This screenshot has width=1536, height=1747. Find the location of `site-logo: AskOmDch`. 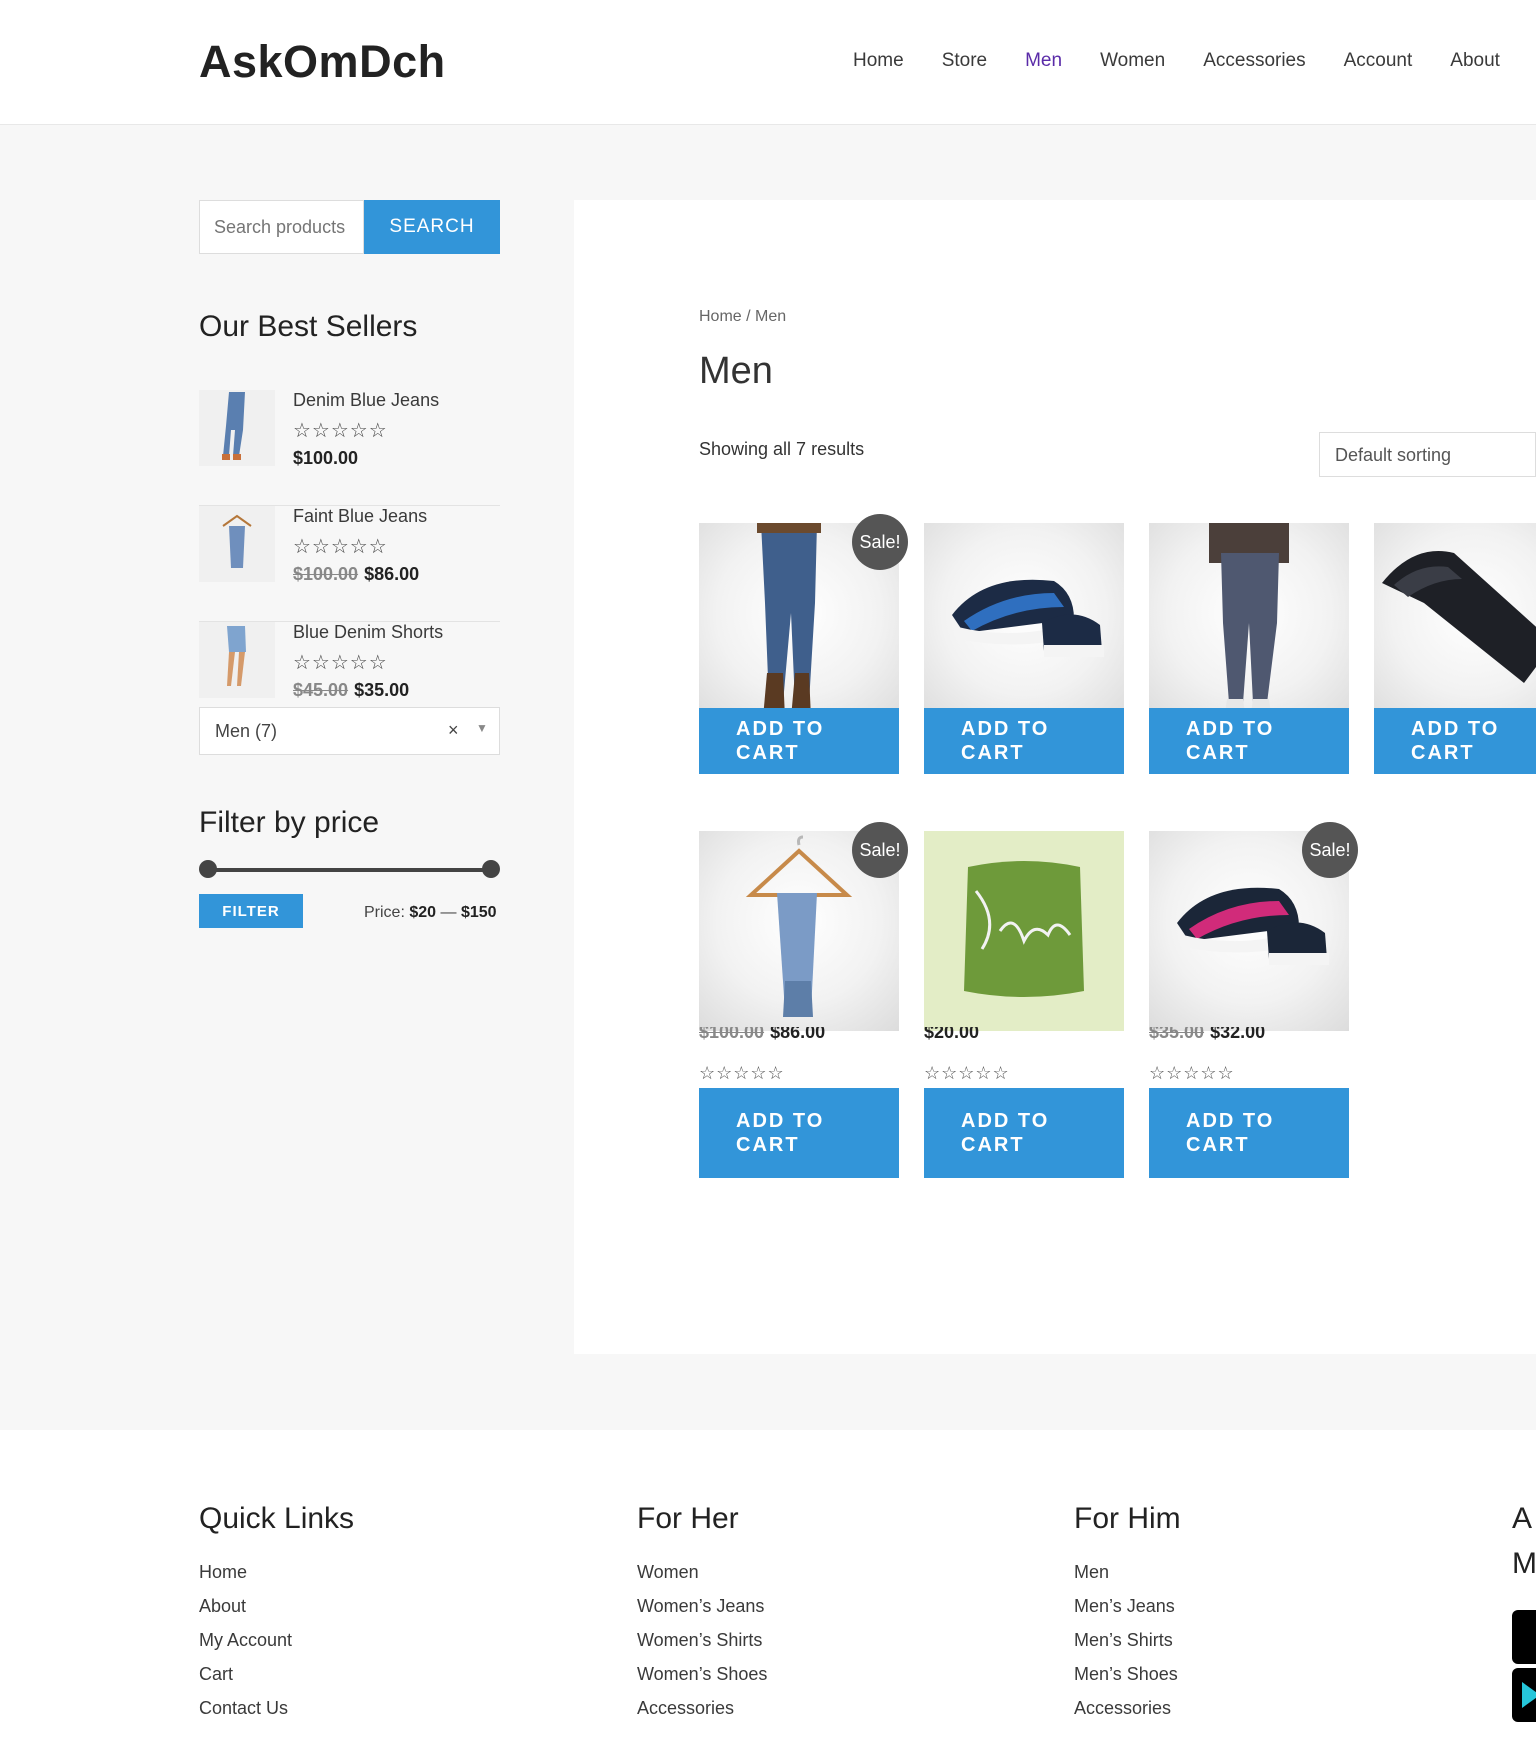

site-logo: AskOmDch is located at coordinates (322, 62).